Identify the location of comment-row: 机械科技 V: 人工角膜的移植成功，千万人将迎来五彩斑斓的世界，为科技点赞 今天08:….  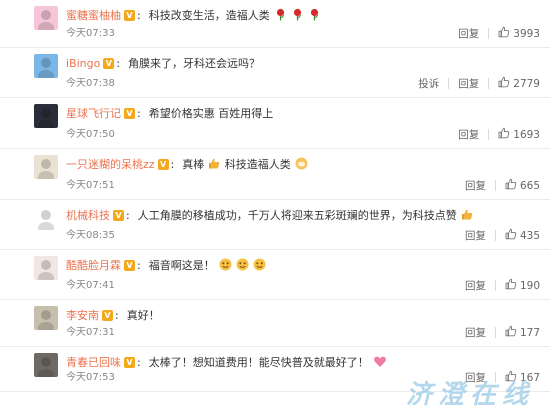
(275, 225).